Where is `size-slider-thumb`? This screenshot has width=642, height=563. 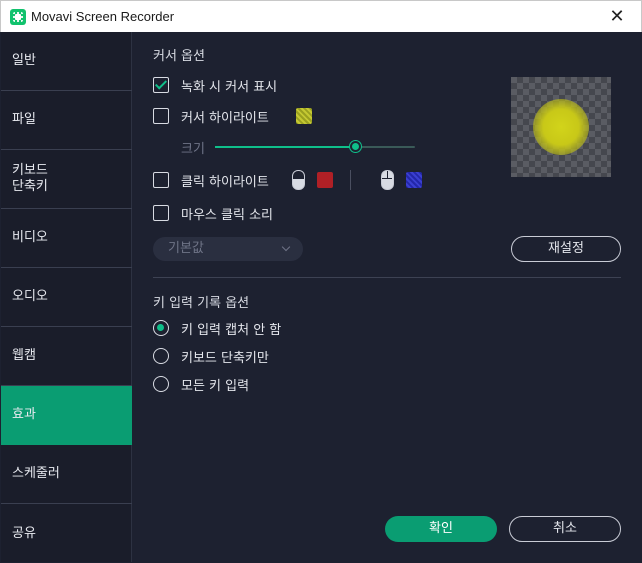
size-slider-thumb is located at coordinates (355, 146).